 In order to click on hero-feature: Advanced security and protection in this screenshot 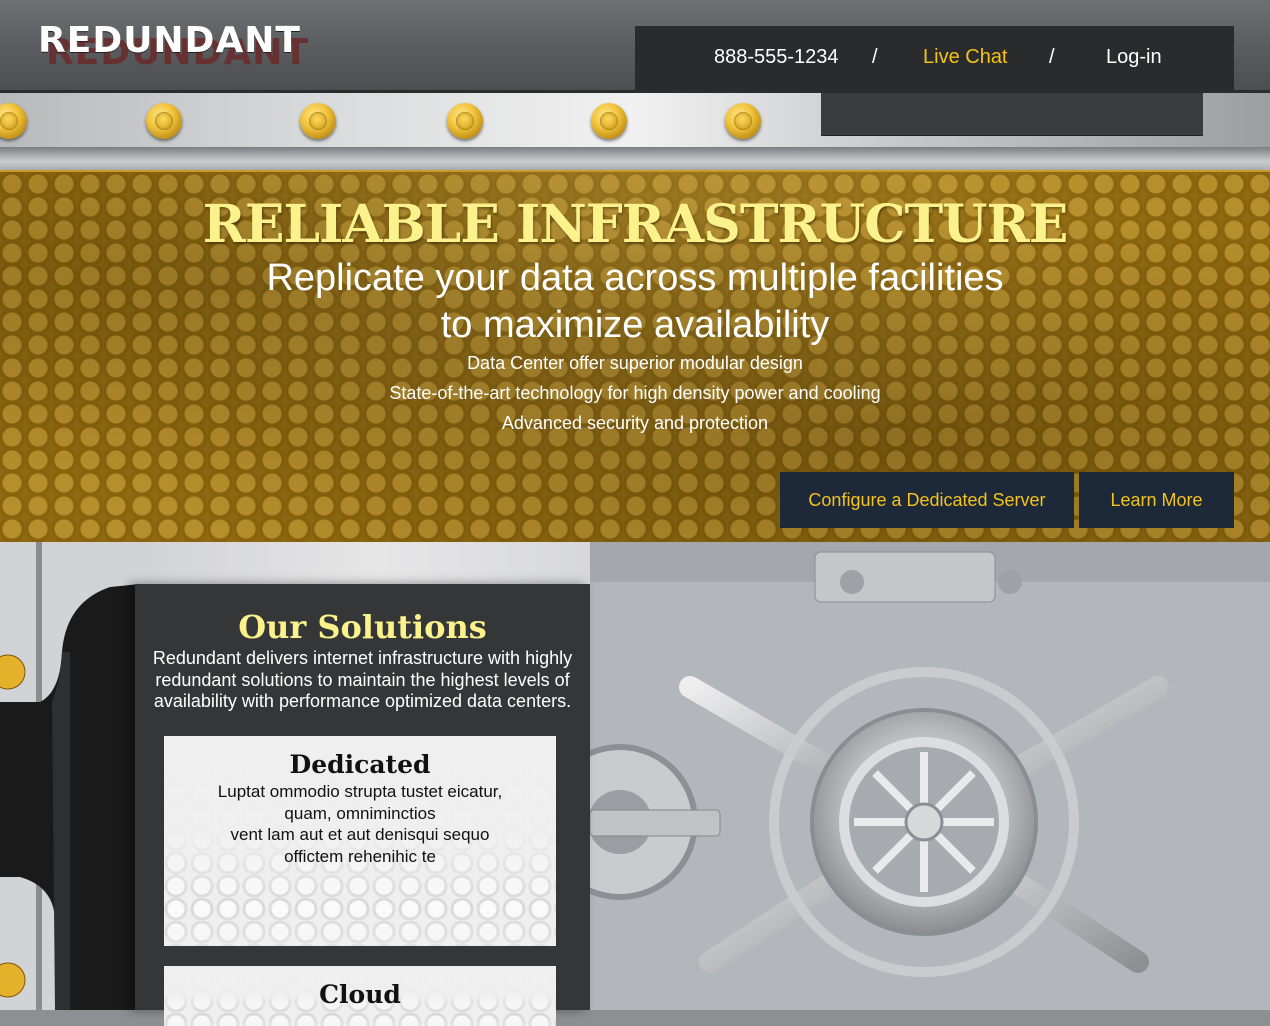, I will do `click(635, 423)`.